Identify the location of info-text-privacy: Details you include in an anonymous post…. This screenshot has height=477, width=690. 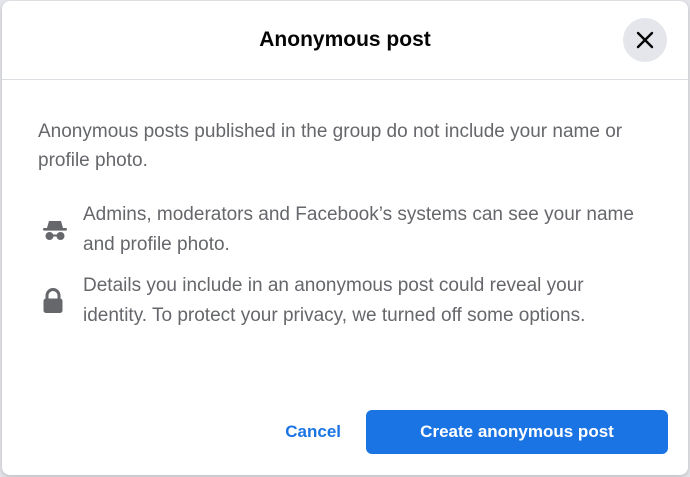
(334, 300).